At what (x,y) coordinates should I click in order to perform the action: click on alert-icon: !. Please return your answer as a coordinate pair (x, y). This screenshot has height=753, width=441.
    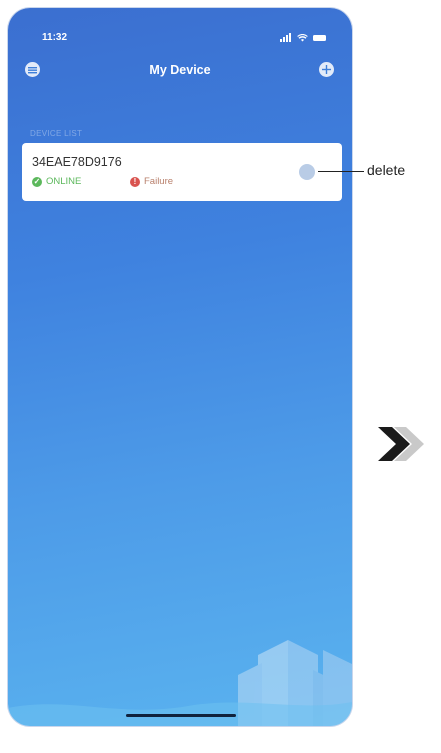
    Looking at the image, I should click on (135, 181).